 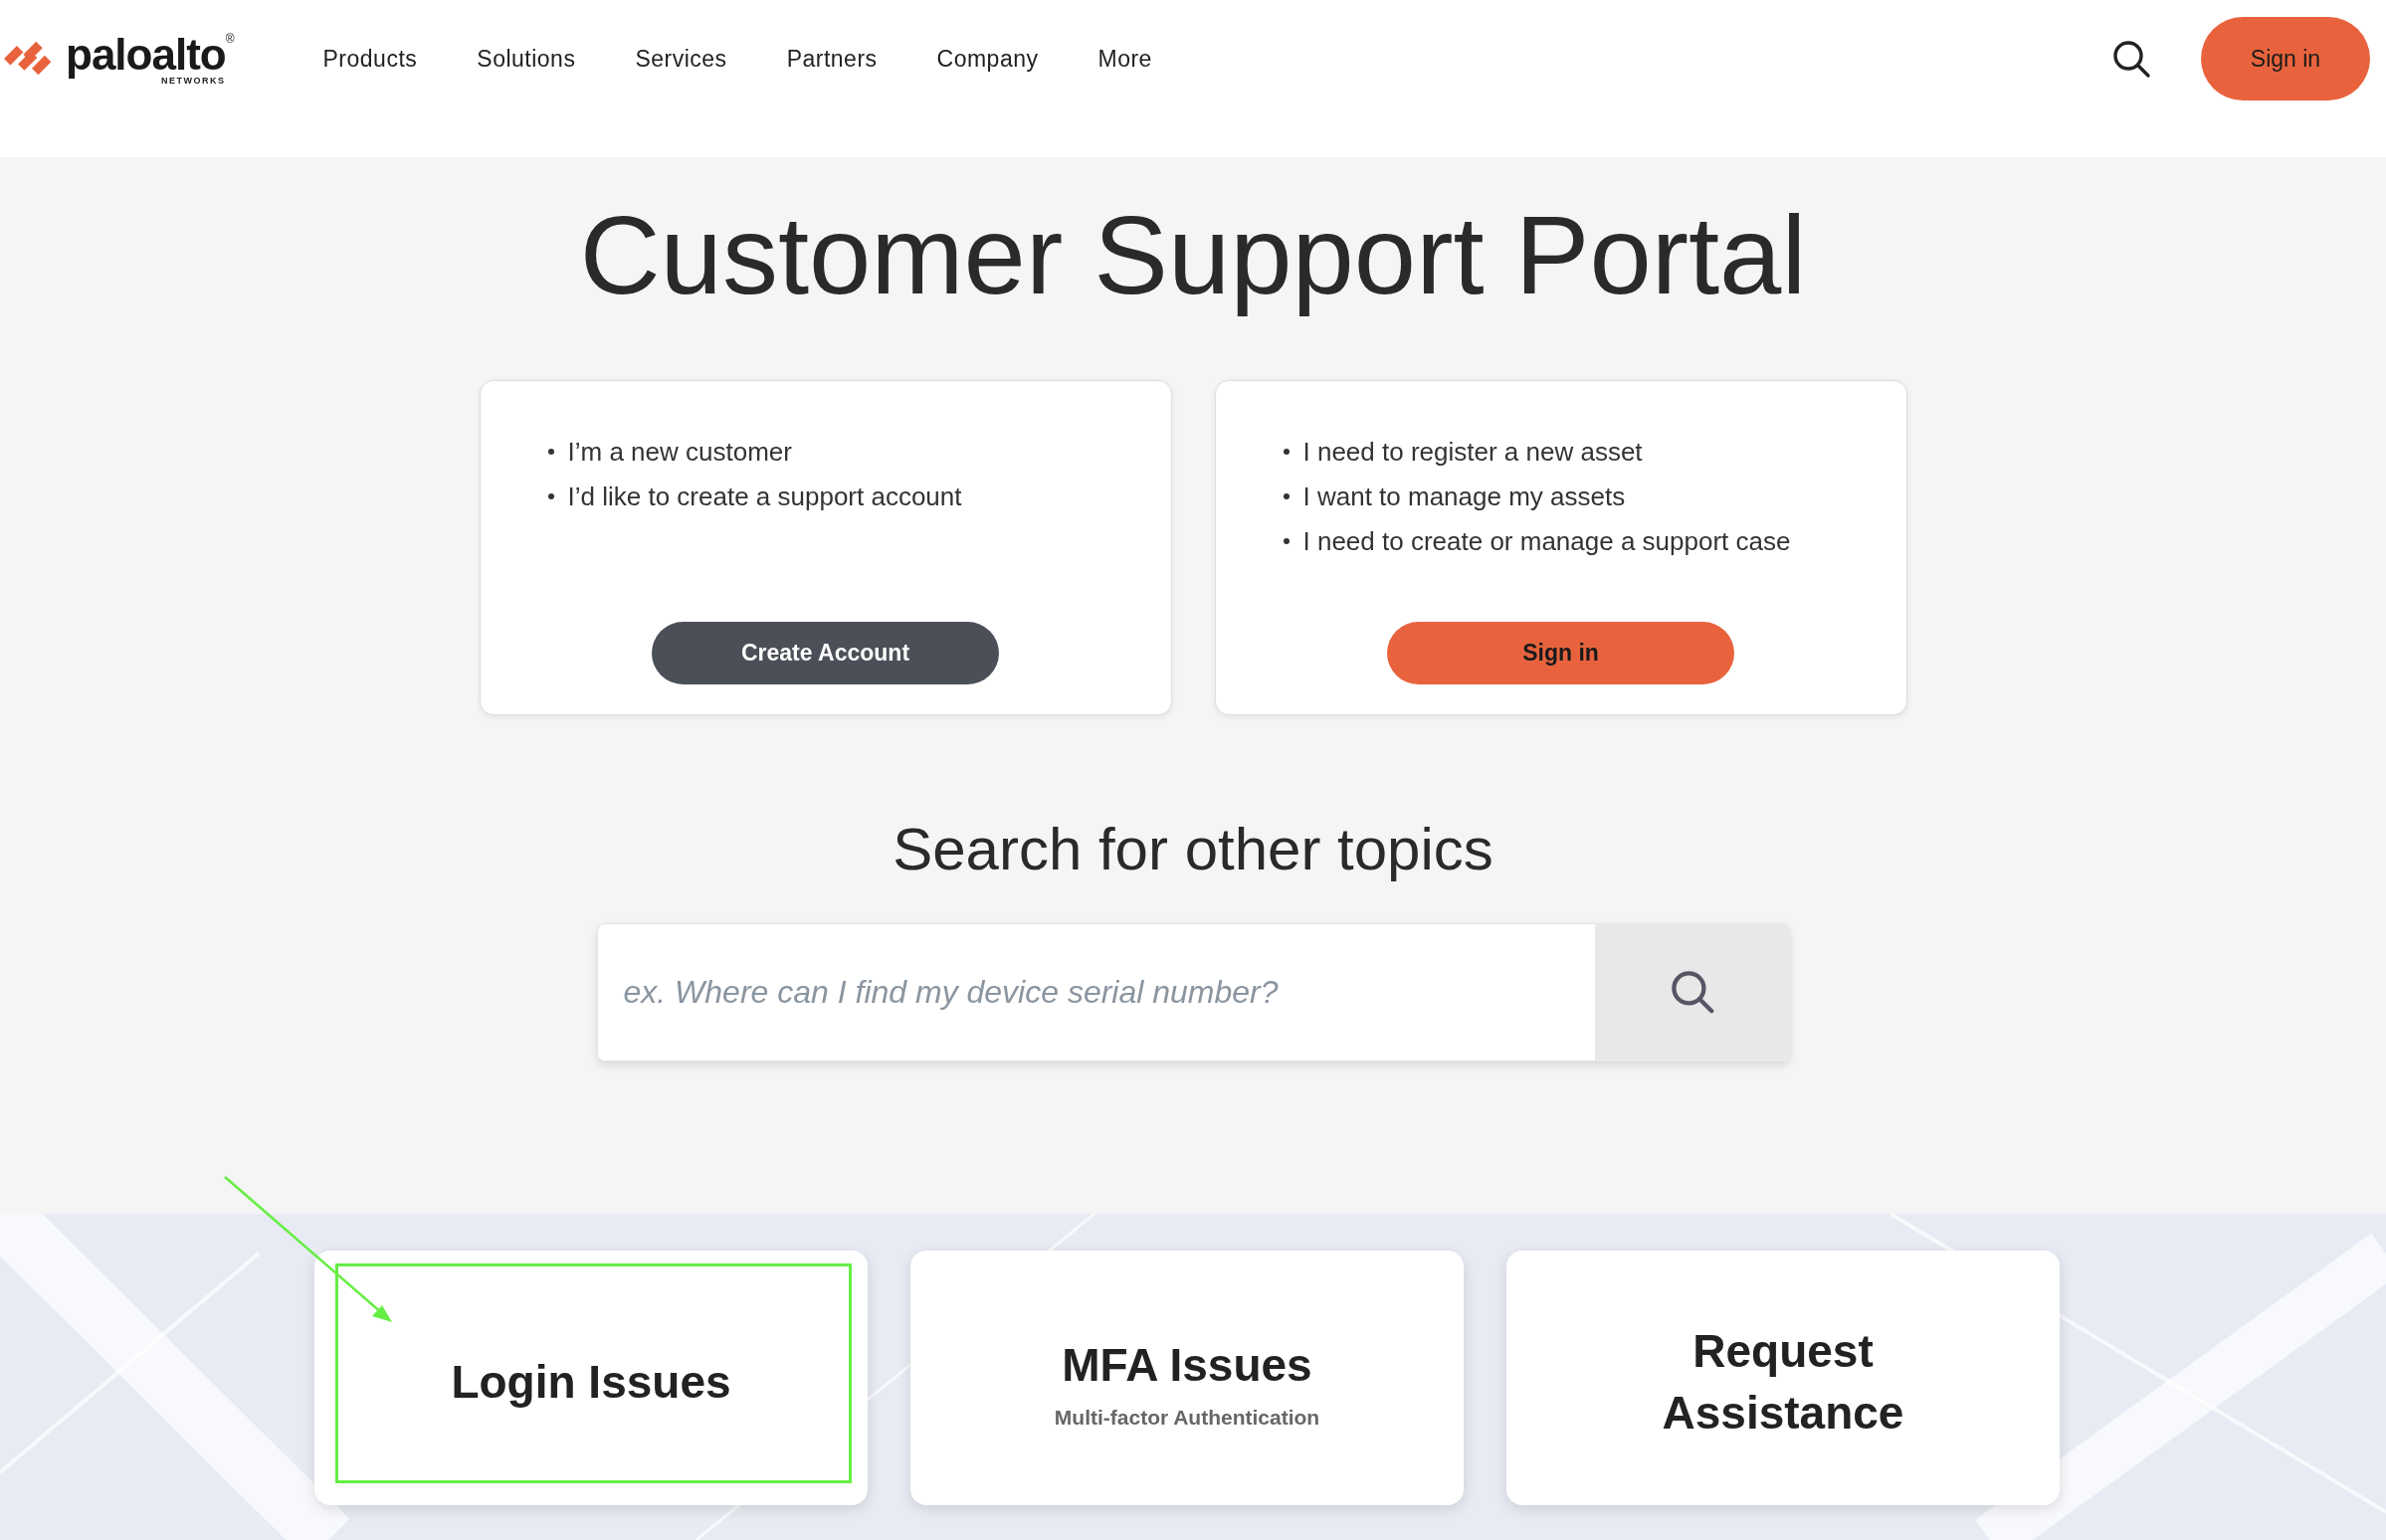 What do you see at coordinates (1095, 991) in the screenshot?
I see `search-field: ex. Where can I find my device serial number?` at bounding box center [1095, 991].